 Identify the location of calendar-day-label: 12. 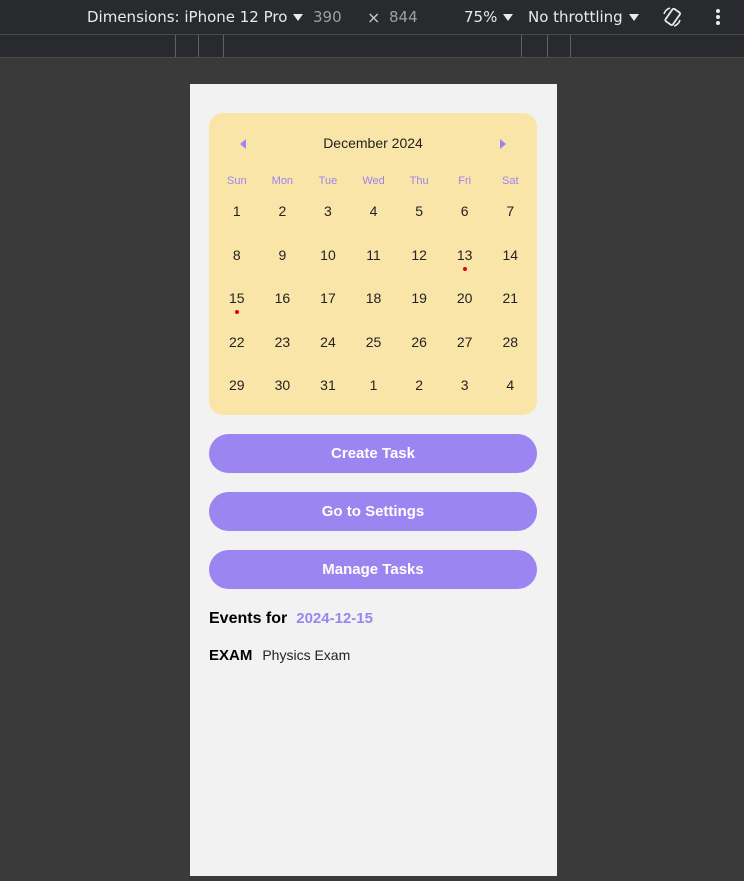
(419, 254).